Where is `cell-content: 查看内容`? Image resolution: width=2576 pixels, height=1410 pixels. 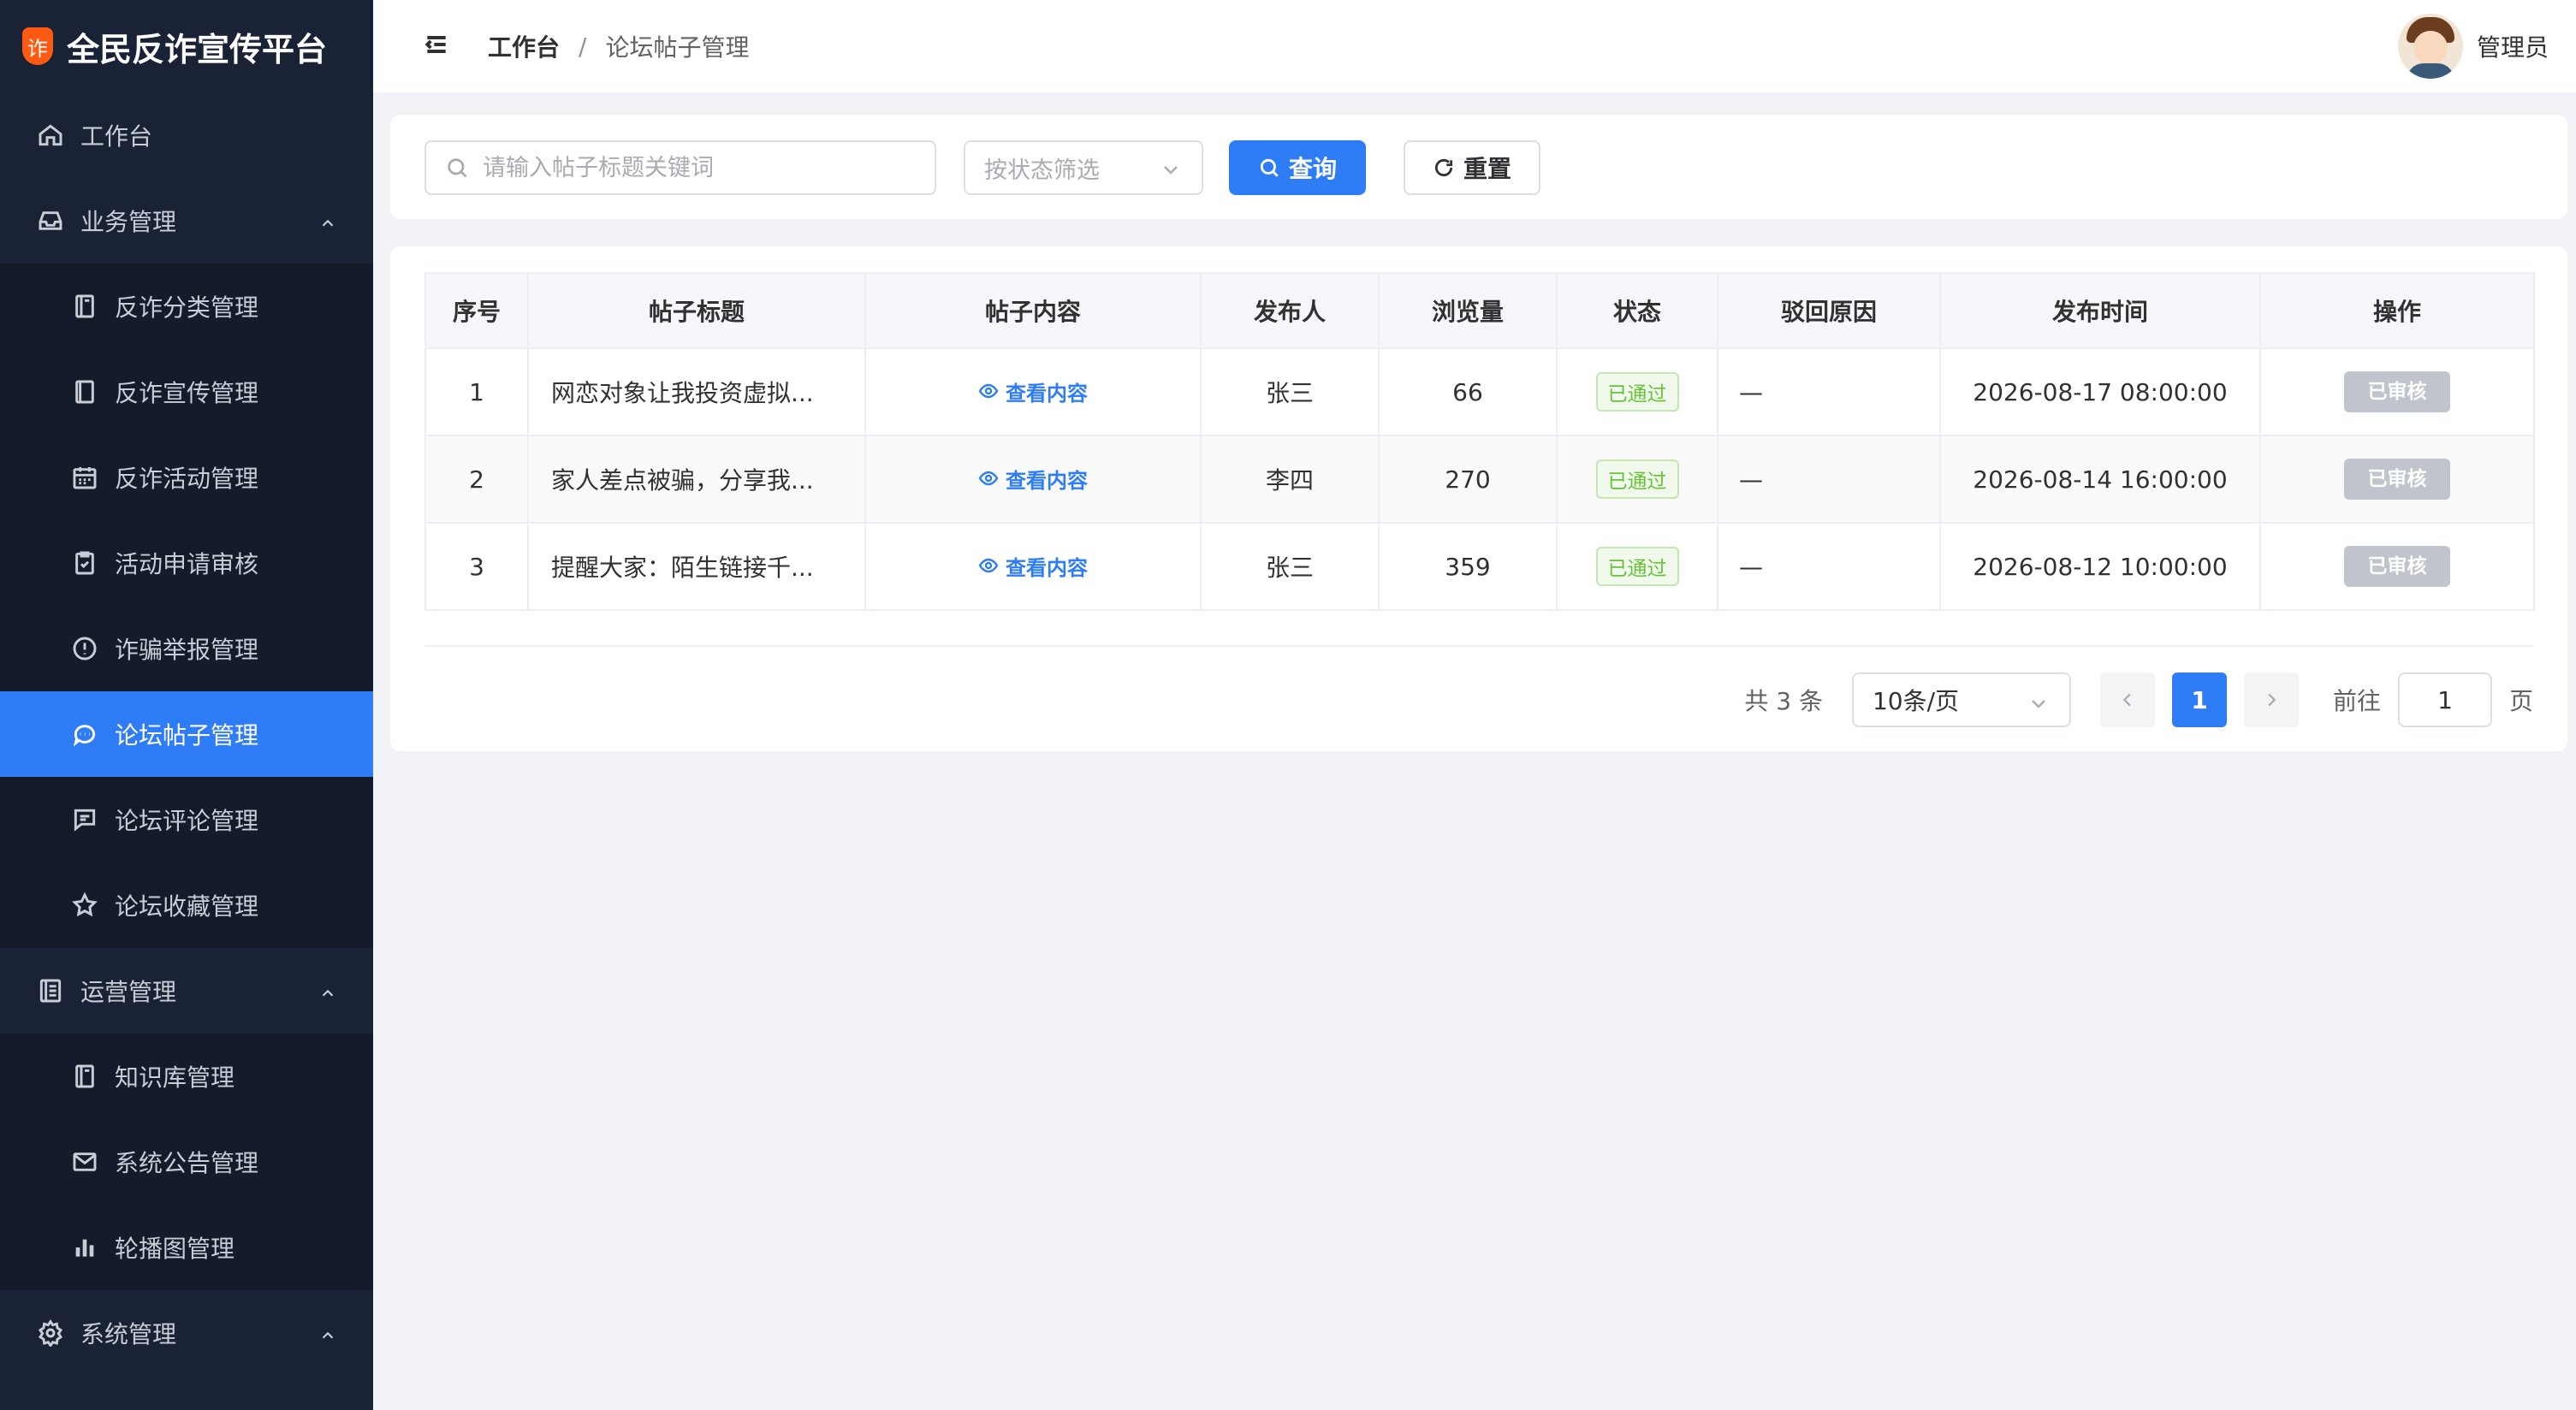 cell-content: 查看内容 is located at coordinates (1033, 391).